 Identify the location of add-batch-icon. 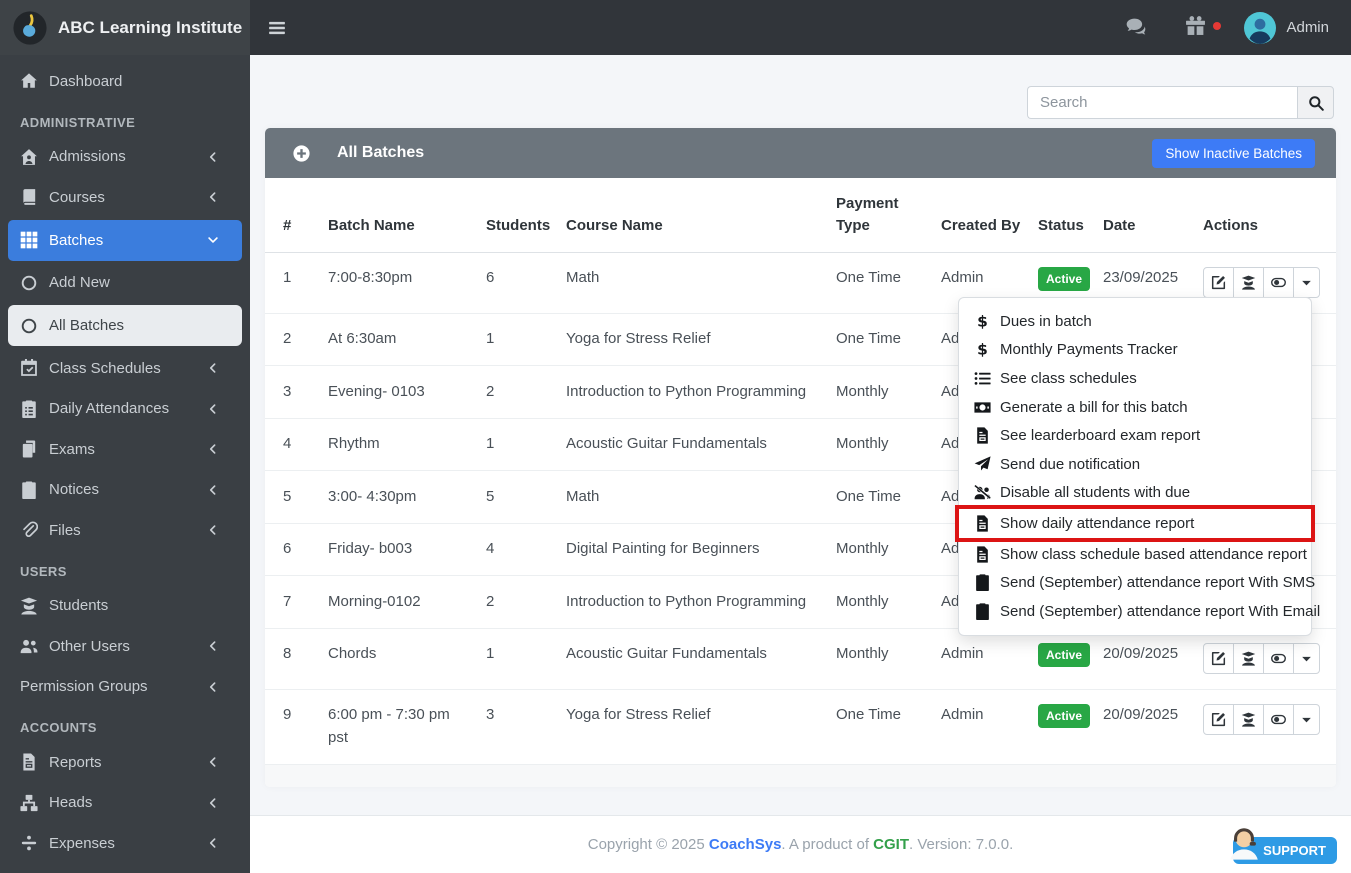
(301, 153).